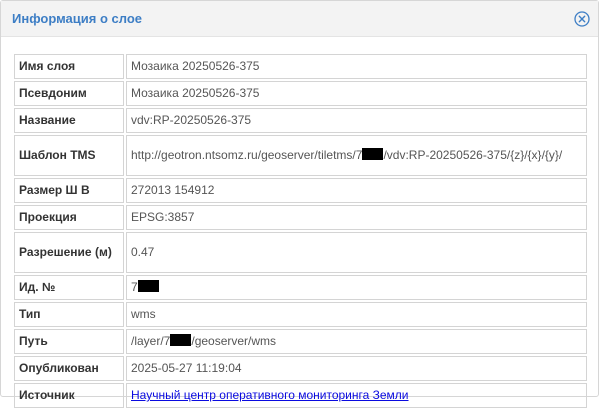 The image size is (599, 410). What do you see at coordinates (69, 395) in the screenshot?
I see `row-label: Источник` at bounding box center [69, 395].